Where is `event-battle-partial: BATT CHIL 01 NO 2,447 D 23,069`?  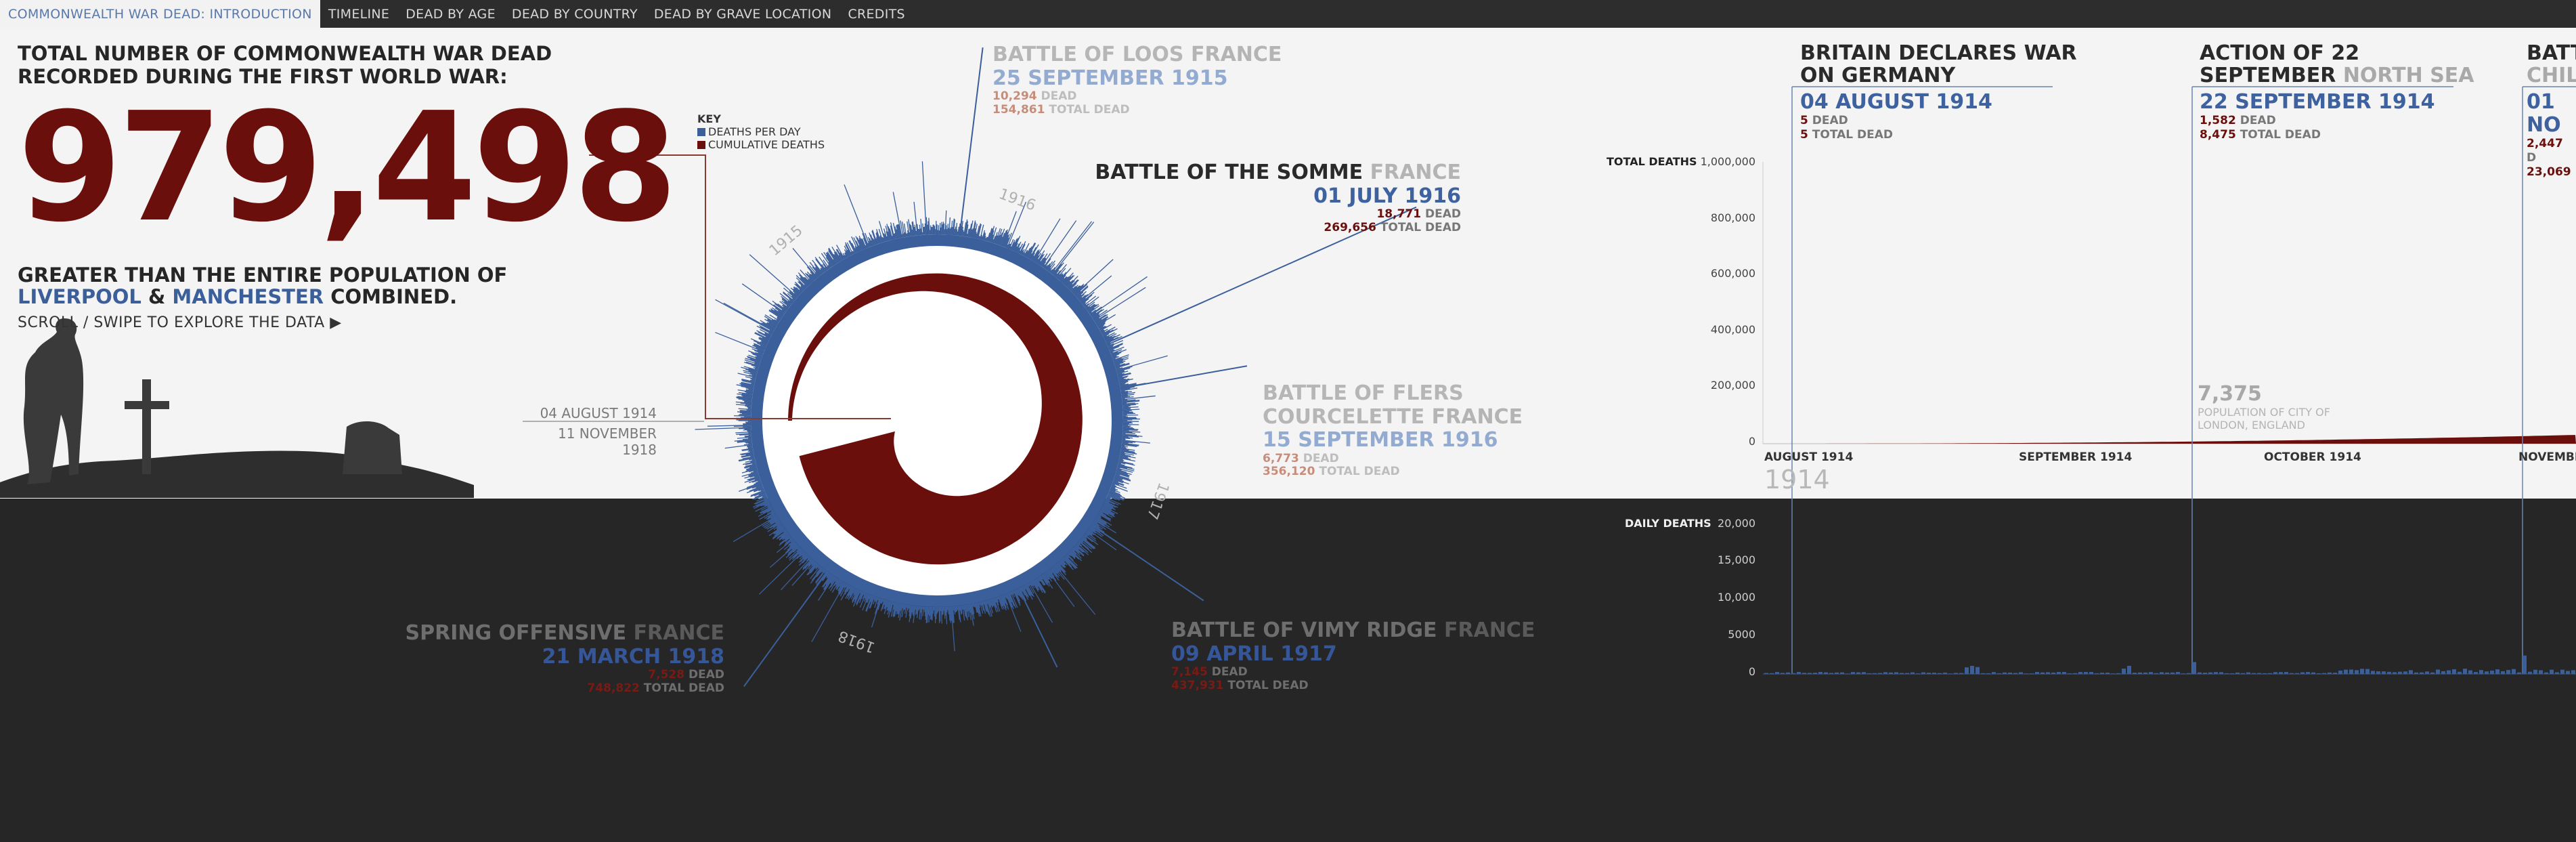 event-battle-partial: BATT CHIL 01 NO 2,447 D 23,069 is located at coordinates (2551, 111).